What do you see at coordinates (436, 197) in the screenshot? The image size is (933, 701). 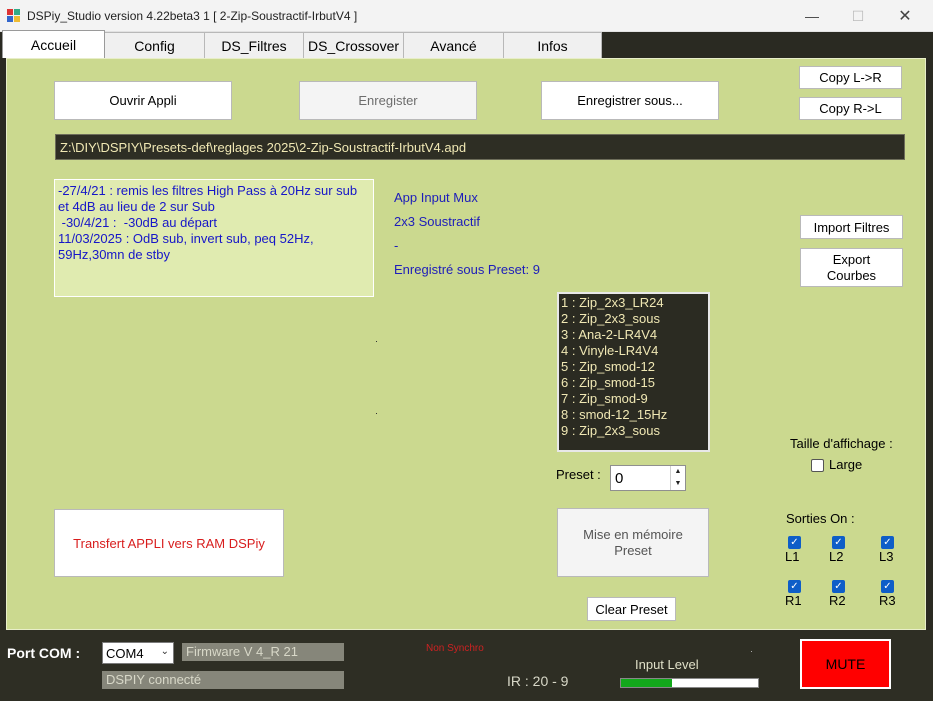 I see `app-info-line1: App Input Mux` at bounding box center [436, 197].